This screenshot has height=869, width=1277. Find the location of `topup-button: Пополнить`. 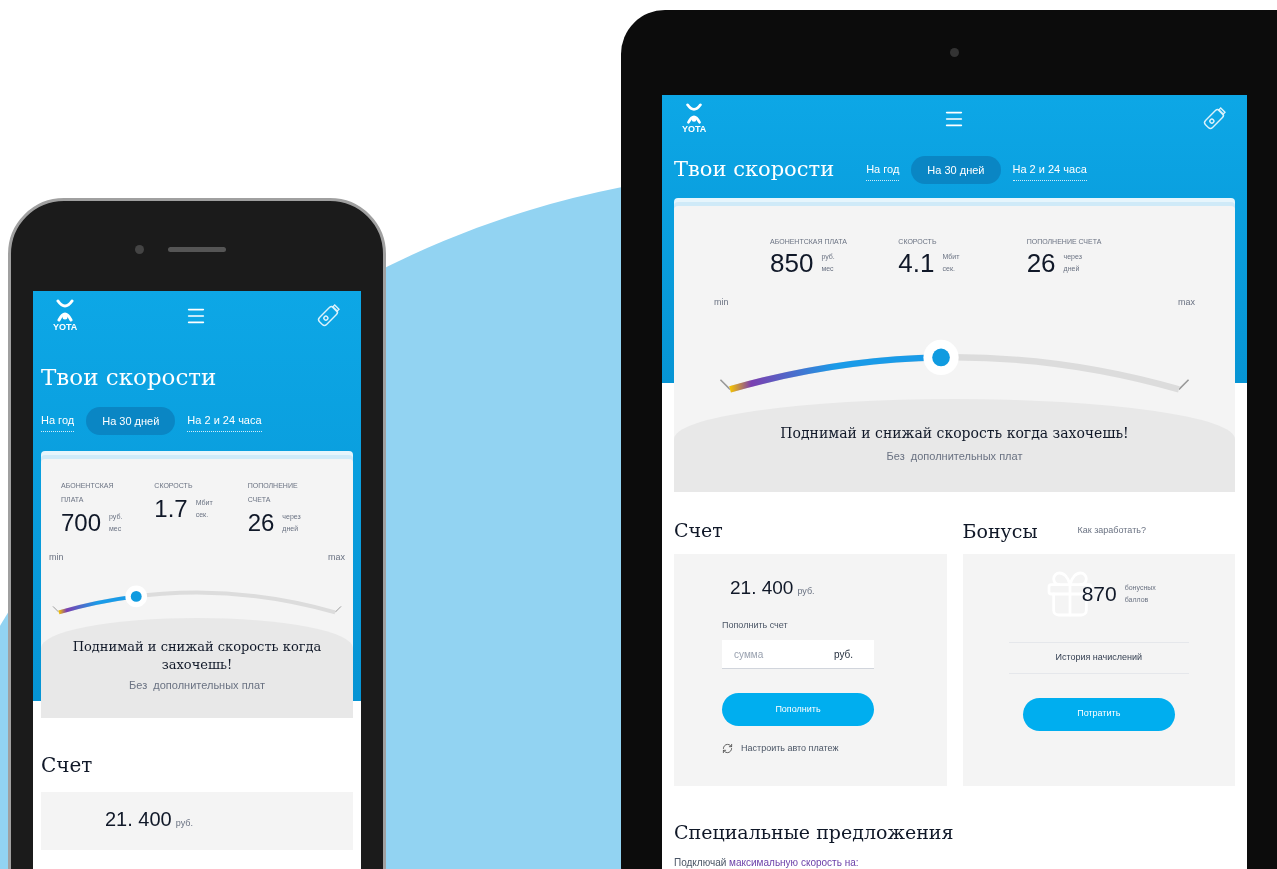

topup-button: Пополнить is located at coordinates (798, 710).